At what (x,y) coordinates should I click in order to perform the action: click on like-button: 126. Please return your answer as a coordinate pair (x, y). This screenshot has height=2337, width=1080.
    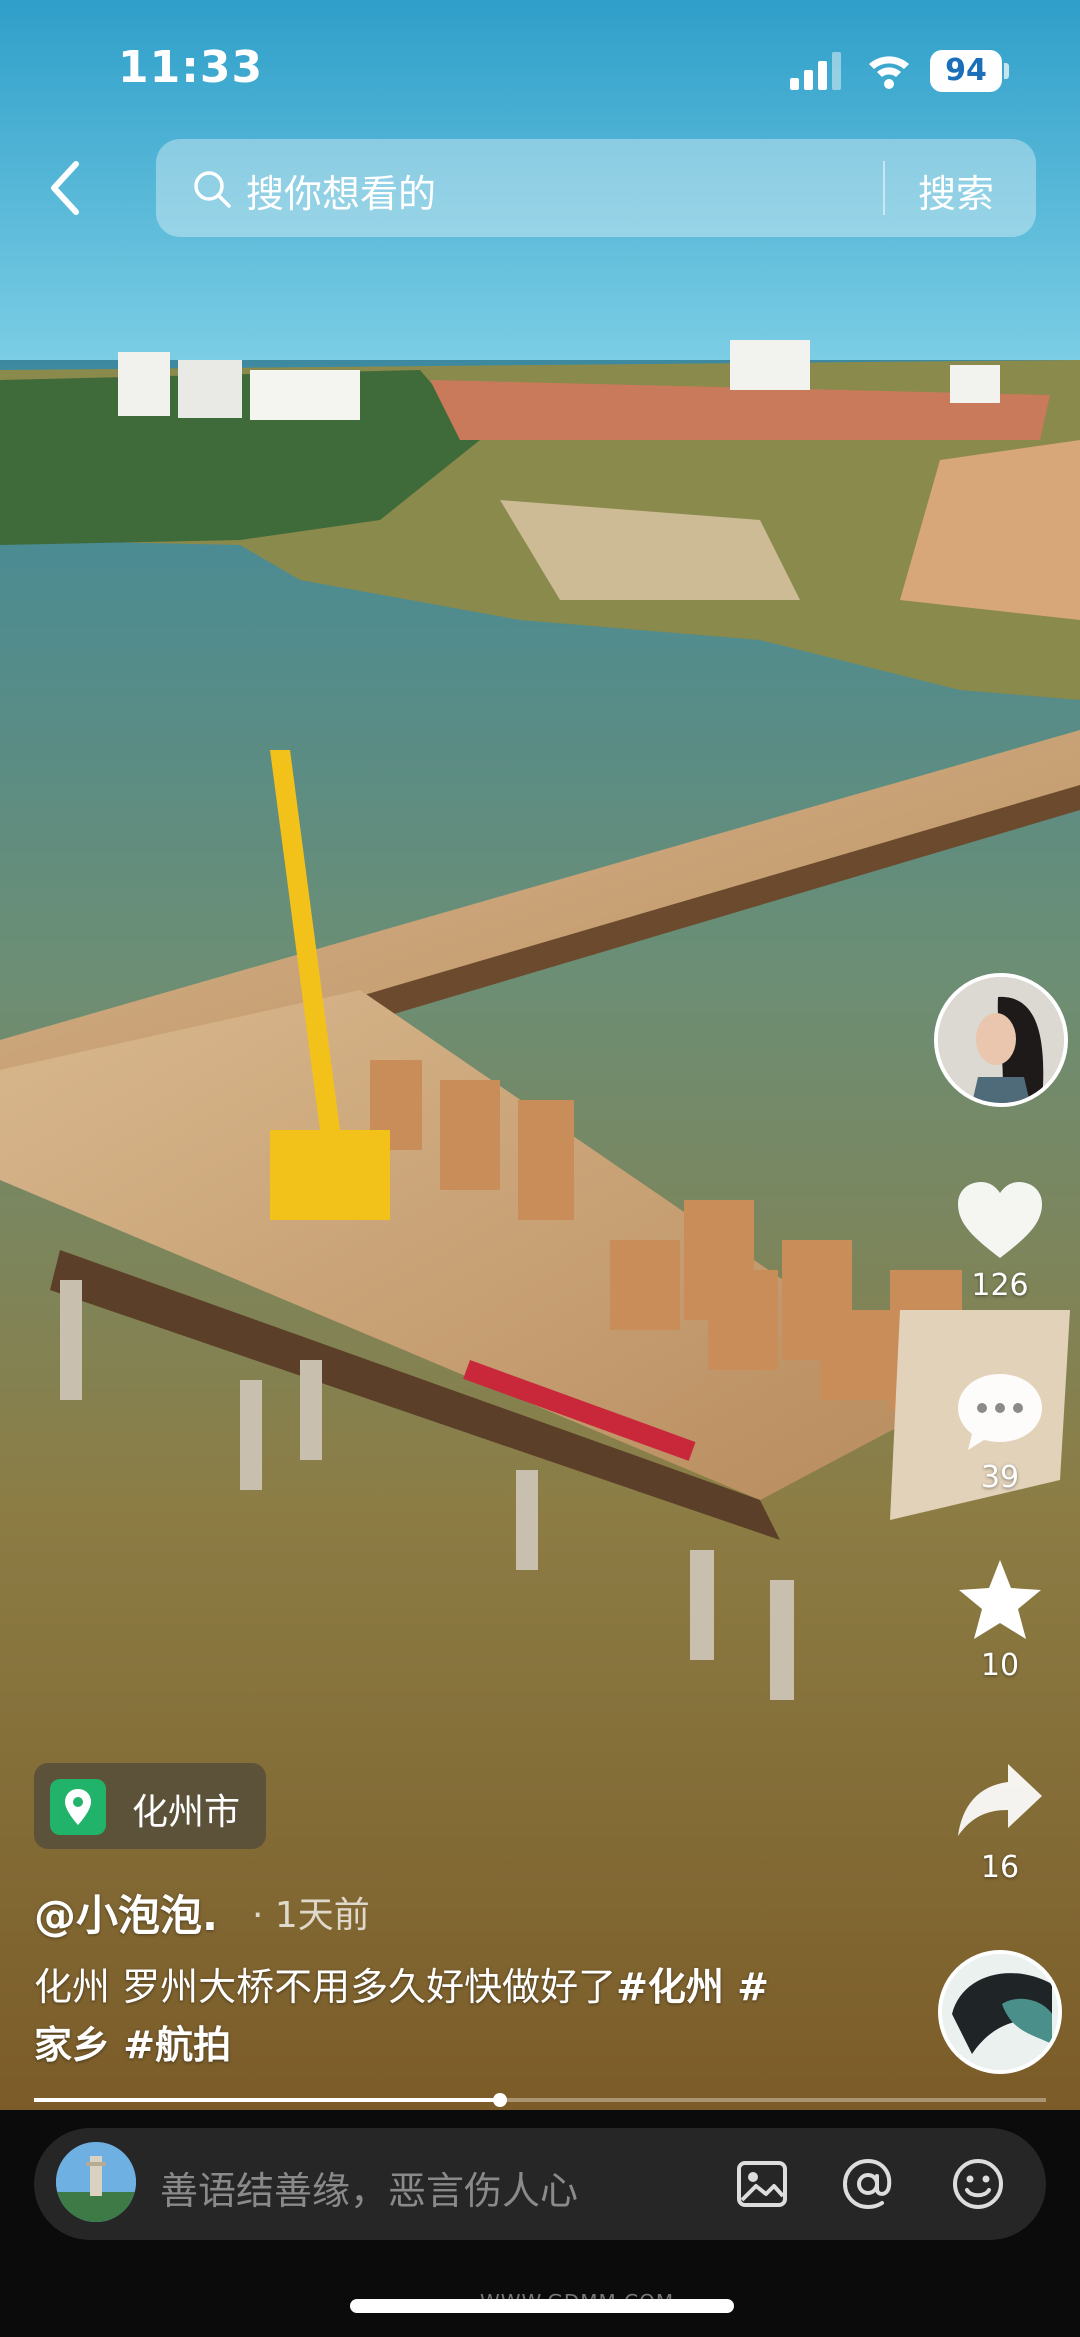
    Looking at the image, I should click on (1000, 1240).